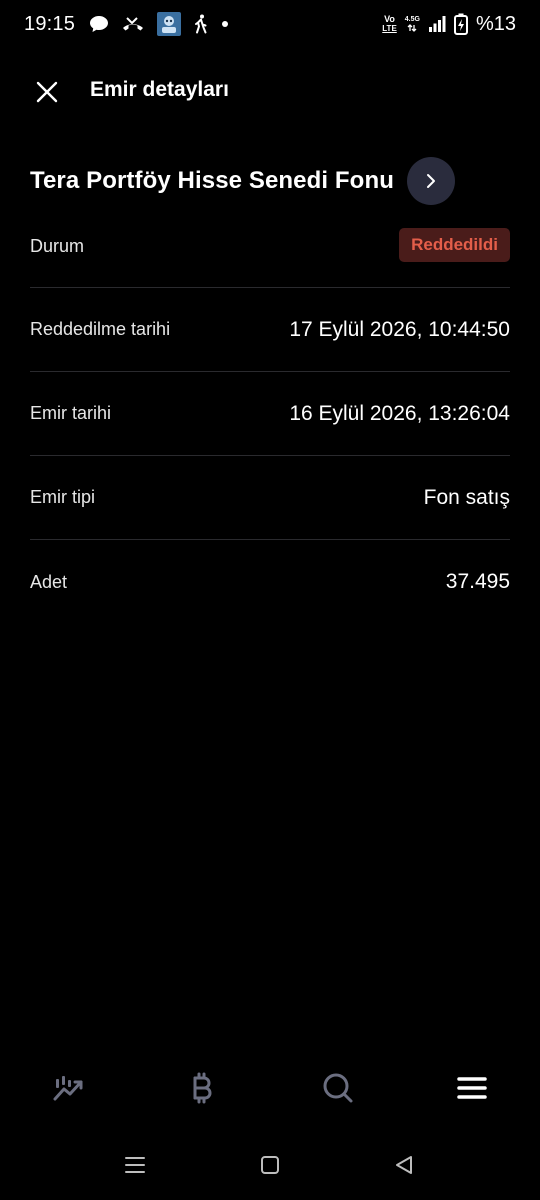 Image resolution: width=540 pixels, height=1200 pixels. I want to click on status-right: Vo LTE 4.5G %13, so click(449, 24).